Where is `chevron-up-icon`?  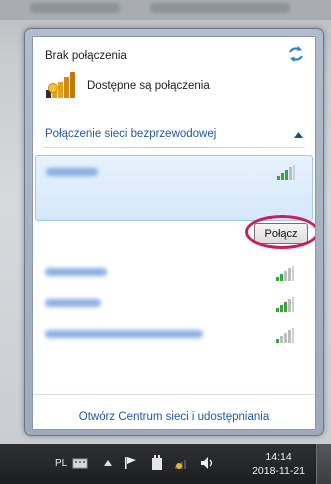
chevron-up-icon is located at coordinates (298, 135).